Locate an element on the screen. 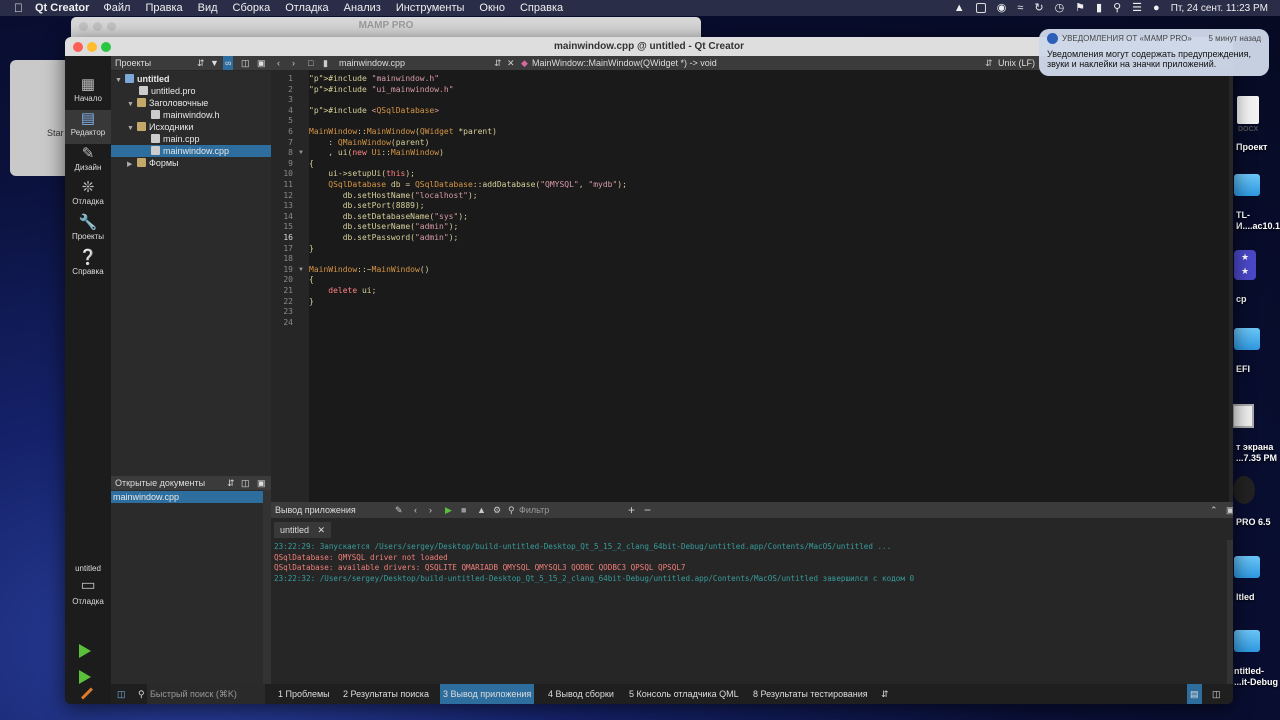  close-window-icon is located at coordinates (78, 47).